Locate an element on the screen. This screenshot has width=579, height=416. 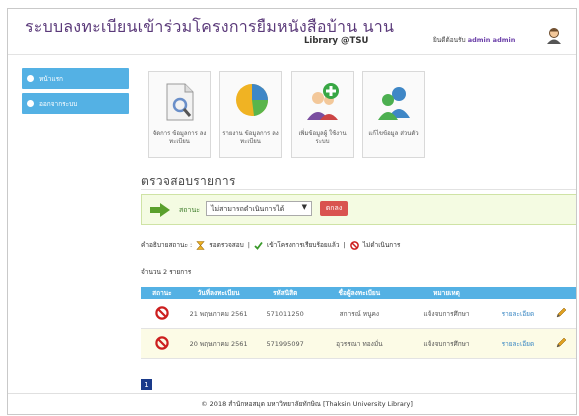
welcome-prefix: ยินดีต้อนรับ is located at coordinates (449, 40).